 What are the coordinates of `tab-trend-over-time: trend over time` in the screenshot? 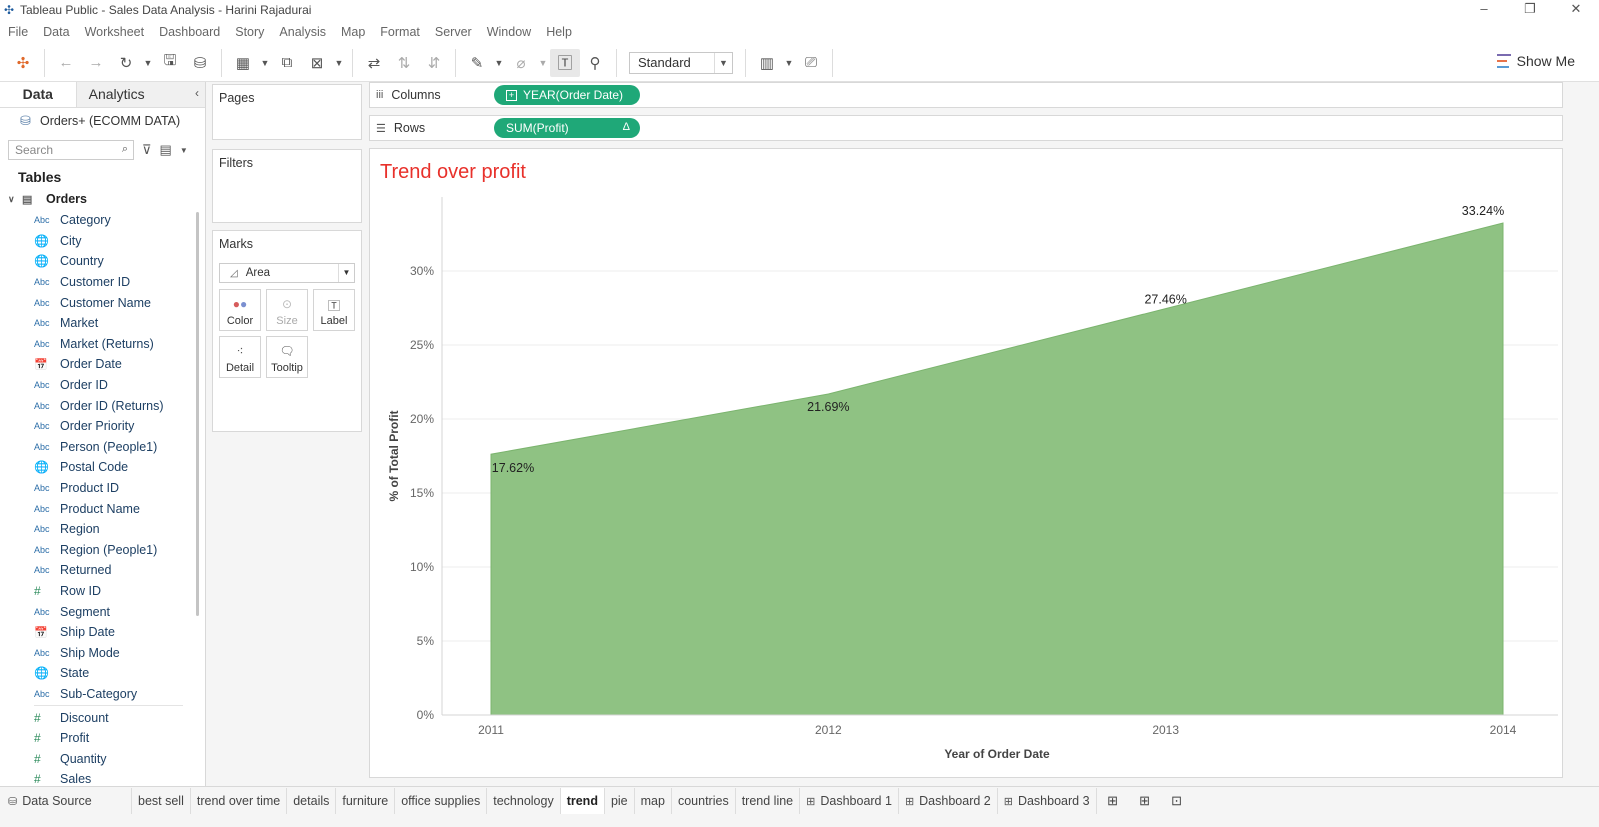 It's located at (239, 801).